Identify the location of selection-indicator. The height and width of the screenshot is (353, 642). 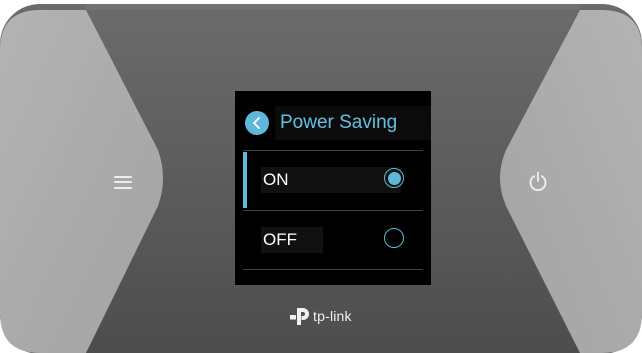
(245, 180).